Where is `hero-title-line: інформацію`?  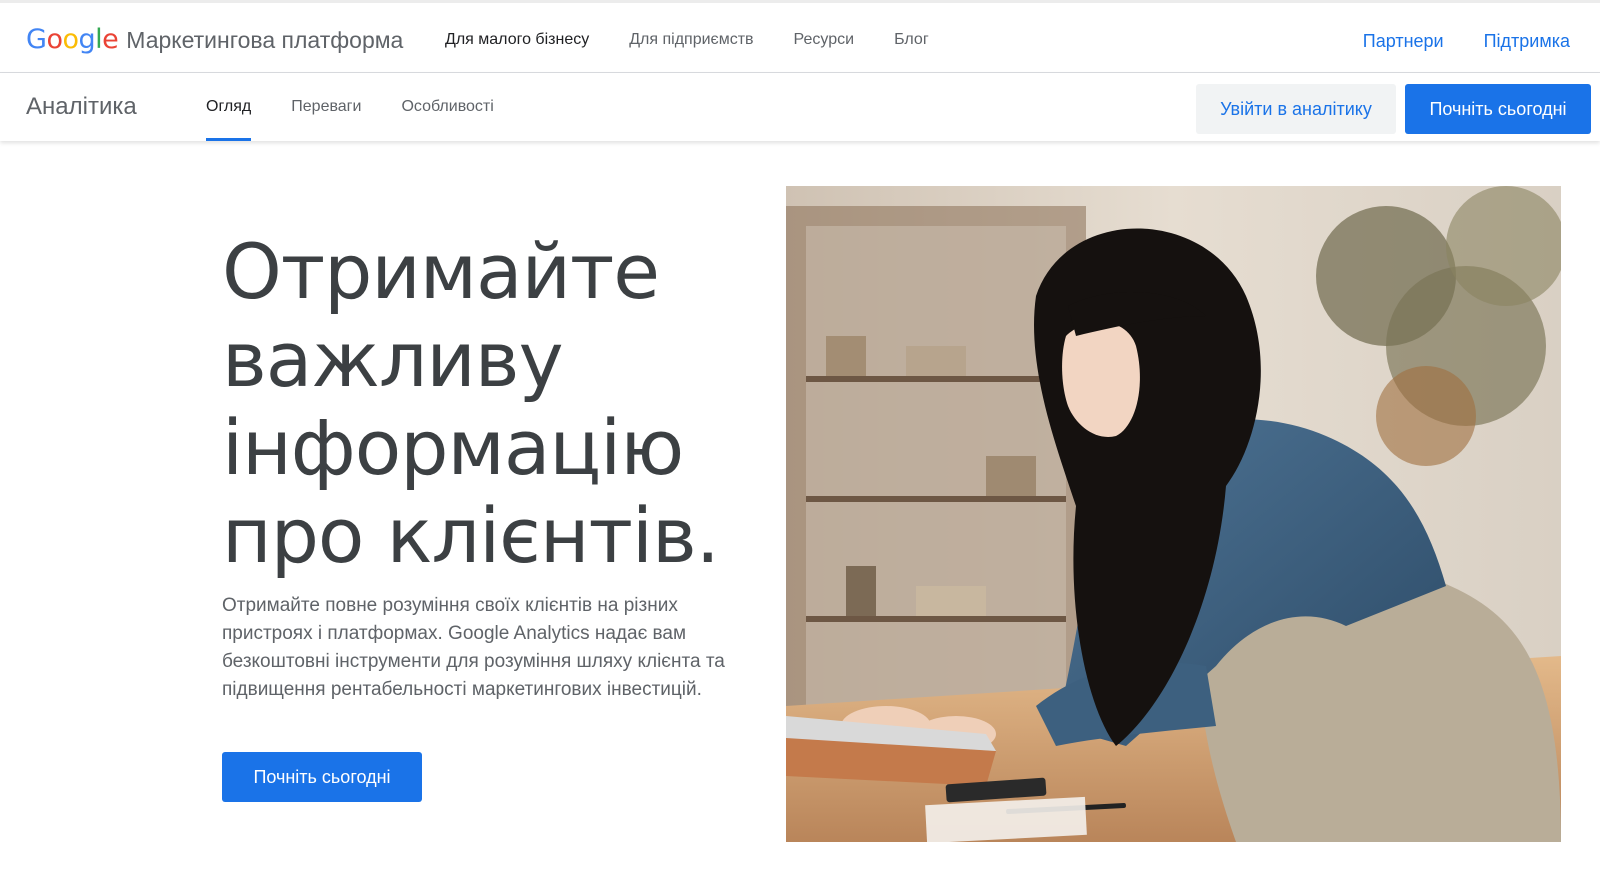 hero-title-line: інформацію is located at coordinates (453, 447).